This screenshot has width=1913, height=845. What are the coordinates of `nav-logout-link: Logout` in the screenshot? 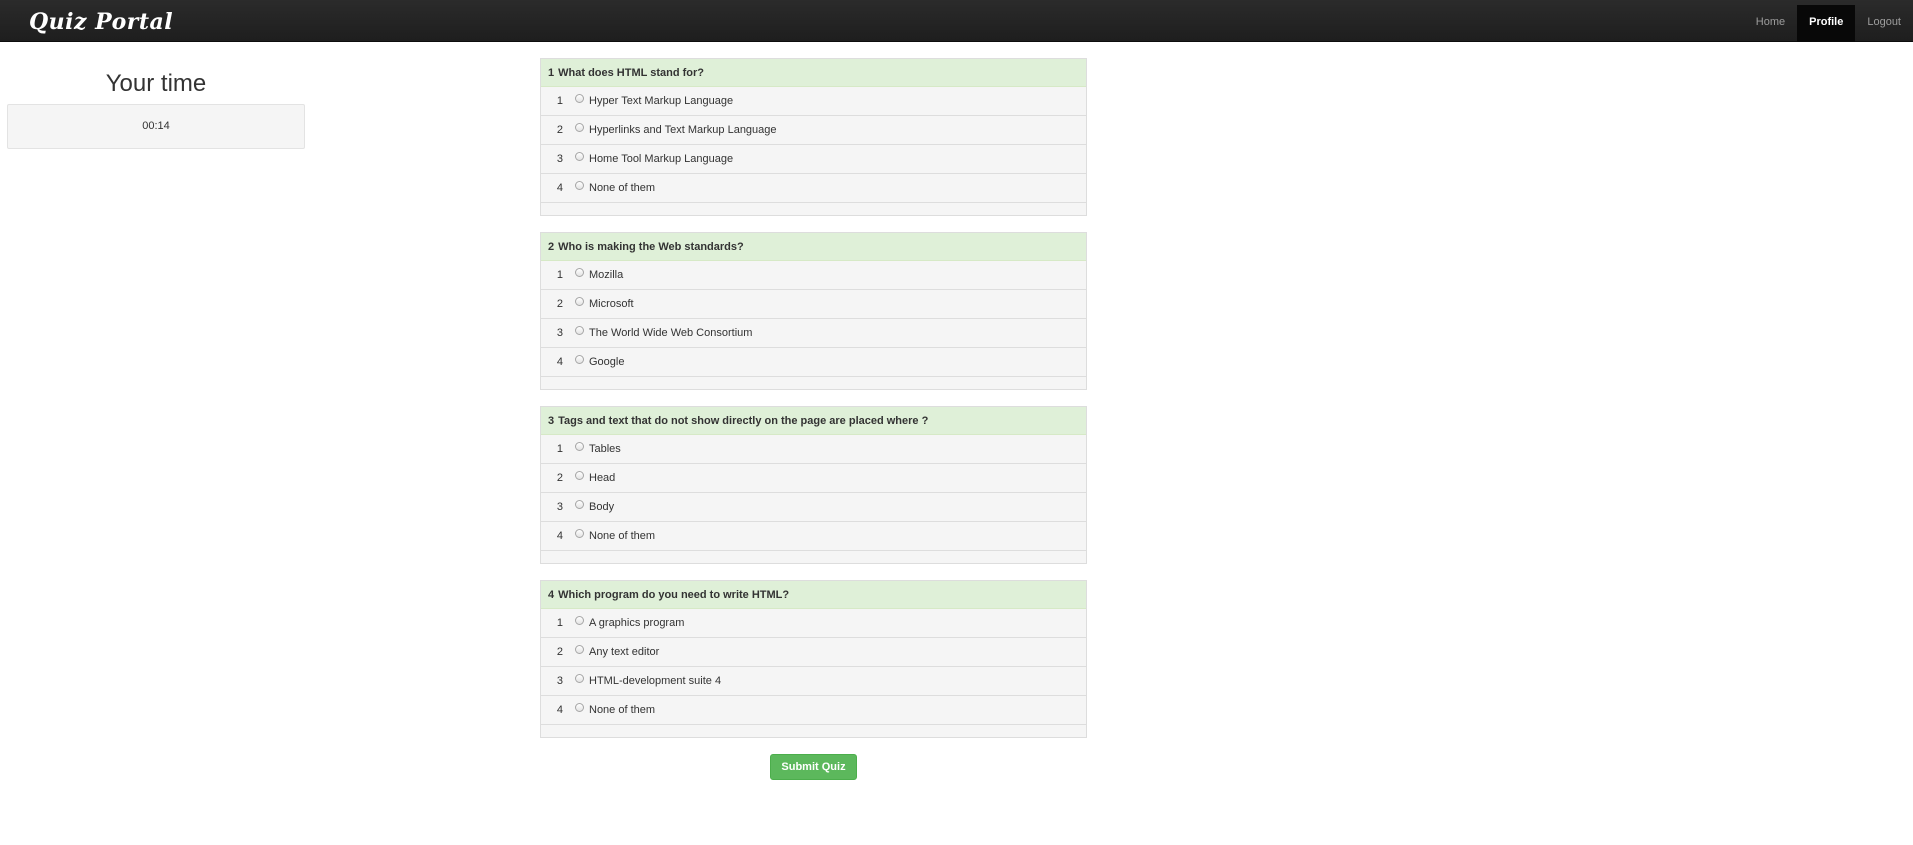 It's located at (1884, 23).